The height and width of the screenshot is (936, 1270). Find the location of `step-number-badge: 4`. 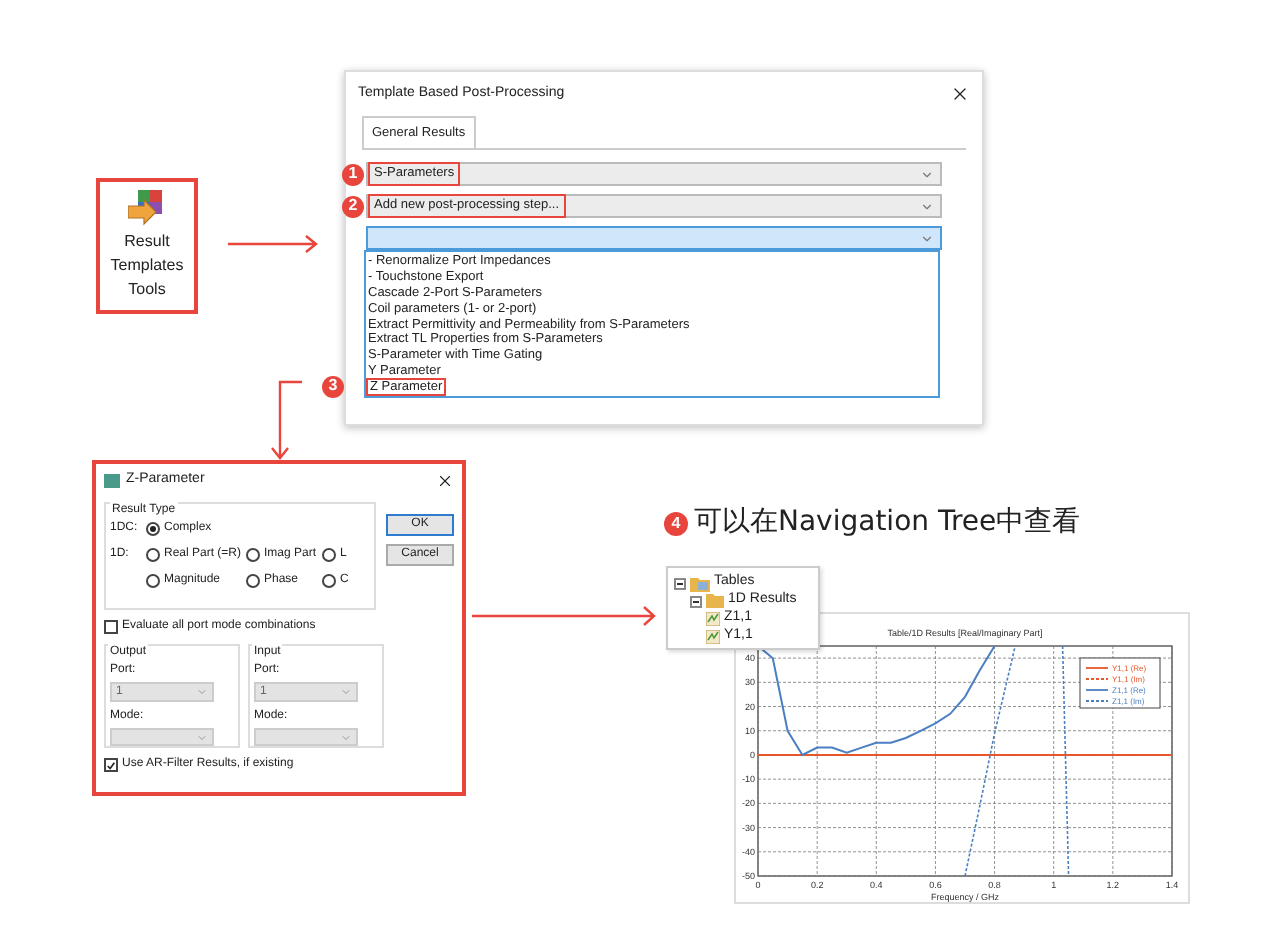

step-number-badge: 4 is located at coordinates (676, 523).